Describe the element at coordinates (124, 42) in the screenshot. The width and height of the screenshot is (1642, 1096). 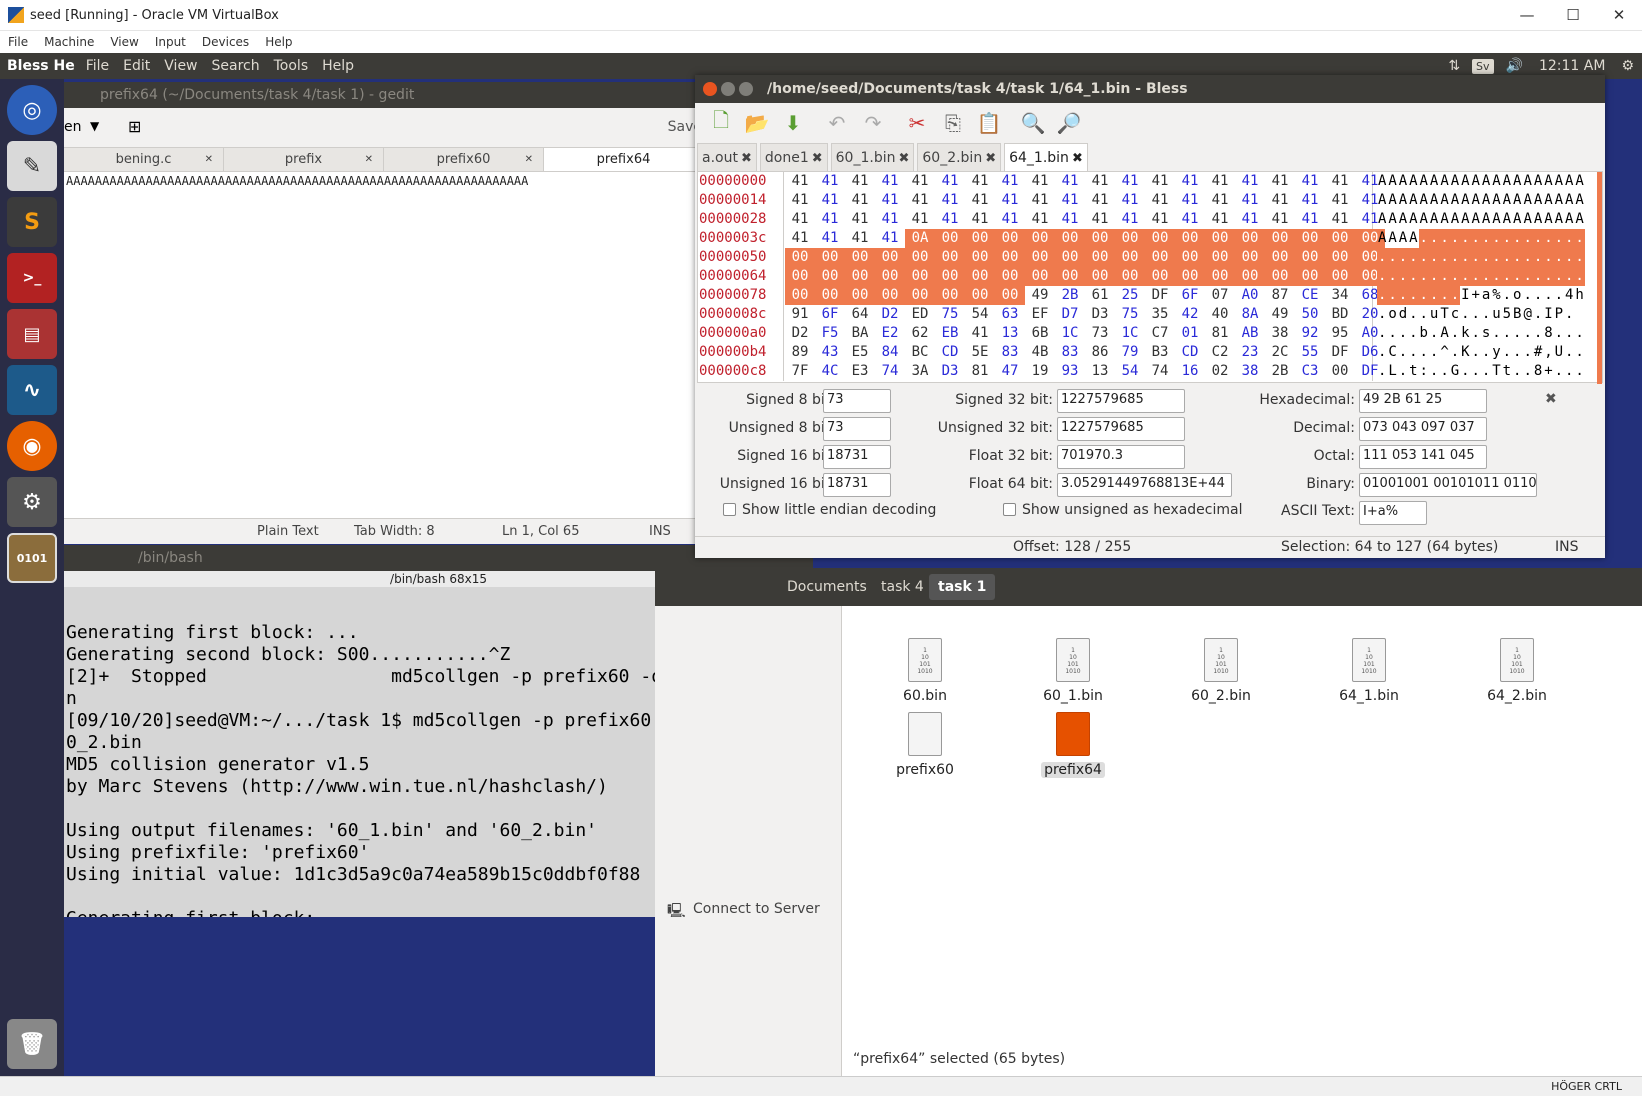
I see `vbox-menu-view: View` at that location.